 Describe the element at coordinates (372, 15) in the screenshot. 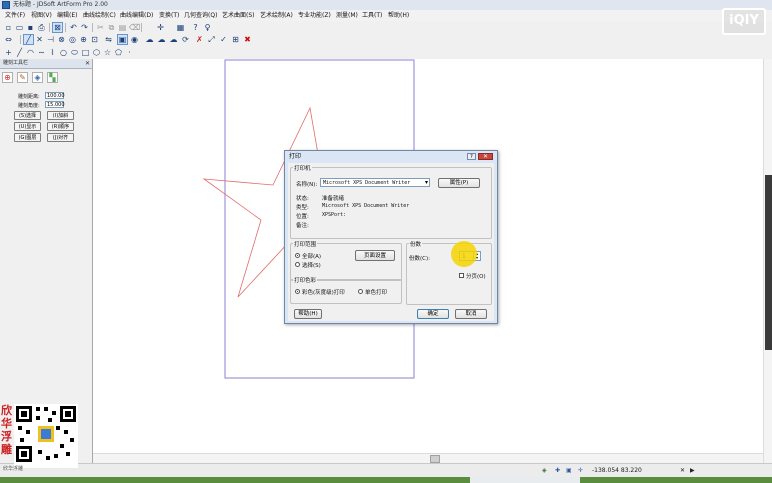

I see `menu-tools: 工具(T)` at that location.